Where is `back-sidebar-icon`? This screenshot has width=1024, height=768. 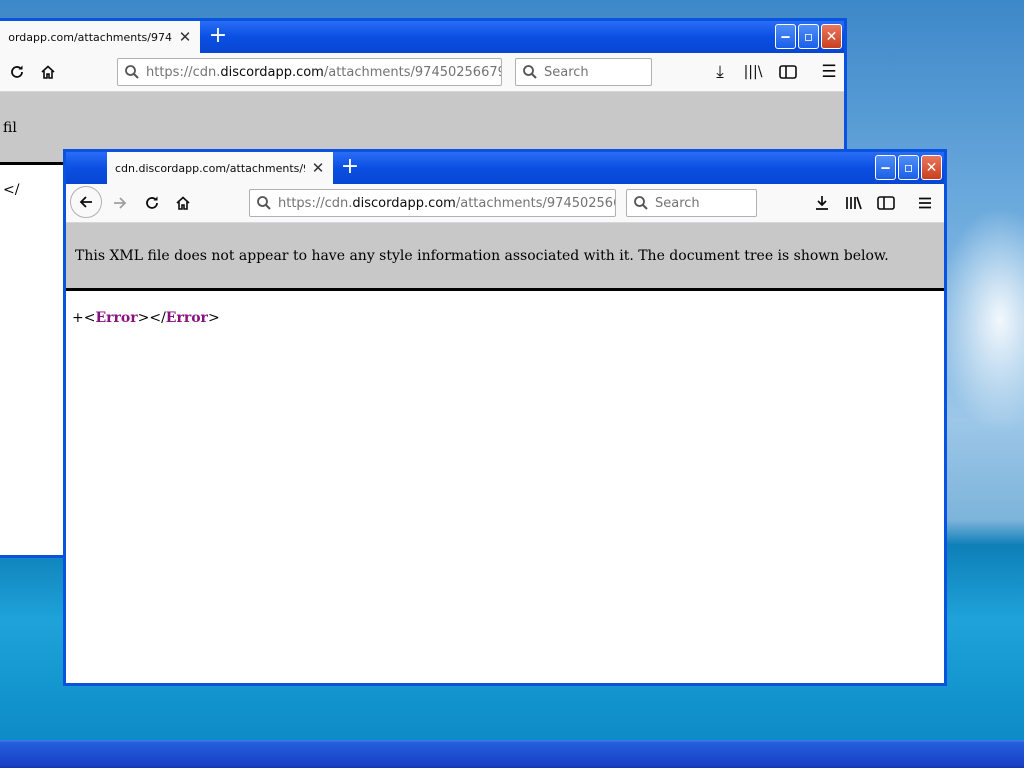
back-sidebar-icon is located at coordinates (788, 72).